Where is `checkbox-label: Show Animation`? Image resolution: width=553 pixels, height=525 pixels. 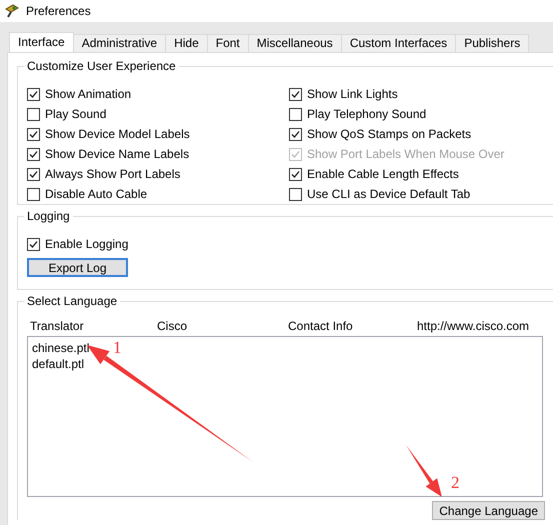
checkbox-label: Show Animation is located at coordinates (88, 94).